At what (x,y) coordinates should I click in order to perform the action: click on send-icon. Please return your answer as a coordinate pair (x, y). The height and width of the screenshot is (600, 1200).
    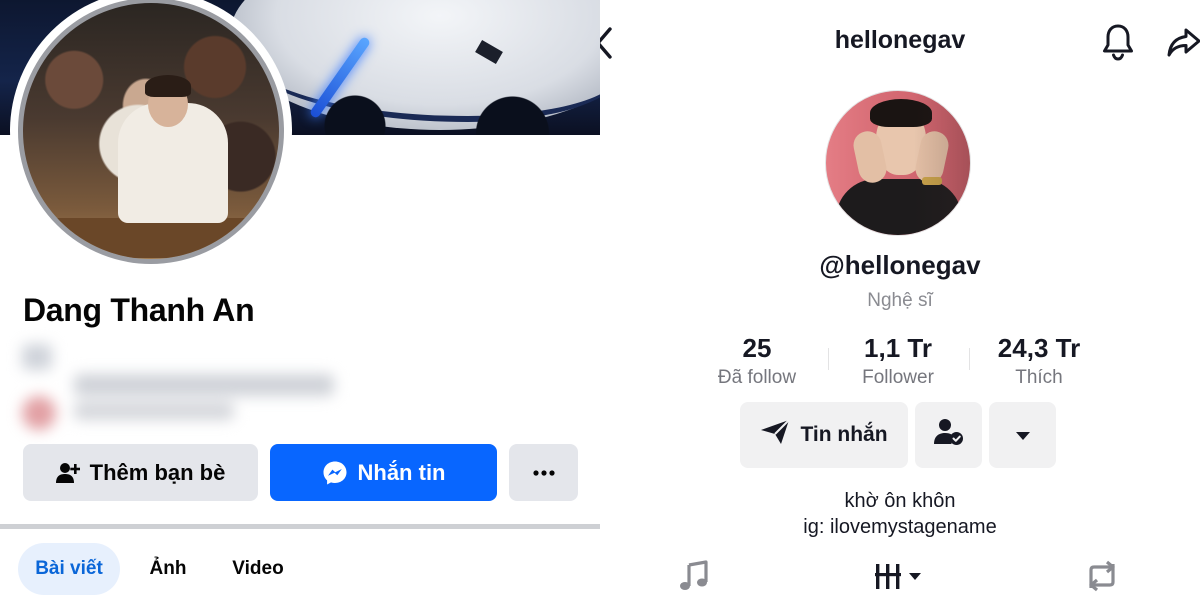
    Looking at the image, I should click on (775, 435).